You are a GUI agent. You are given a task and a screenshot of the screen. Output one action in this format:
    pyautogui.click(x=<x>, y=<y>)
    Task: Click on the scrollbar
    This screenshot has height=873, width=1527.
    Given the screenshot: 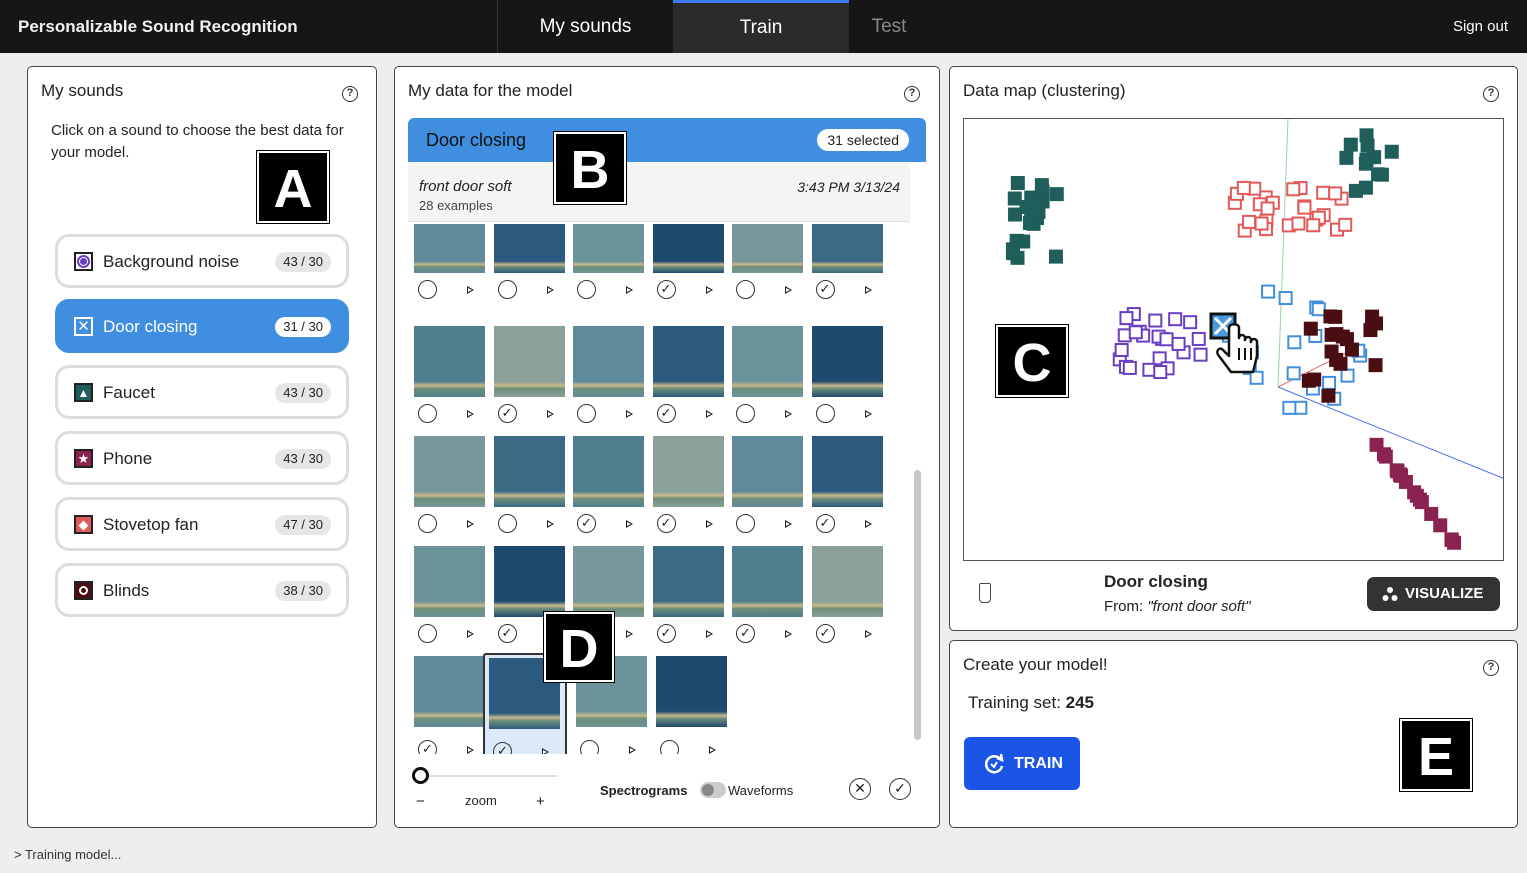 What is the action you would take?
    pyautogui.click(x=917, y=605)
    